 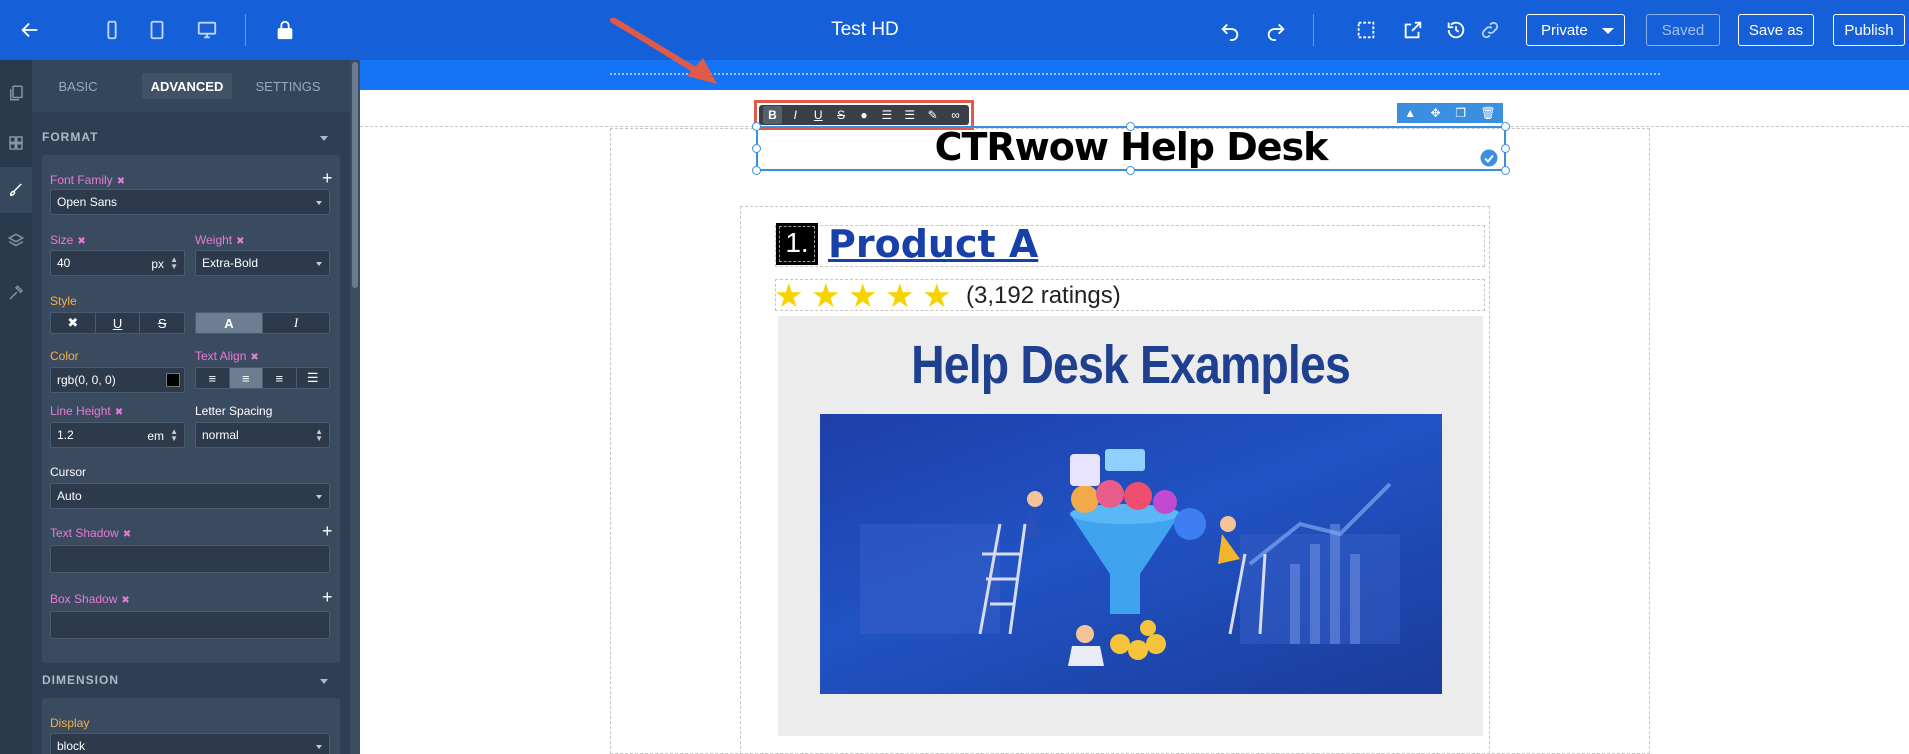 I want to click on box-shadow-list, so click(x=190, y=625).